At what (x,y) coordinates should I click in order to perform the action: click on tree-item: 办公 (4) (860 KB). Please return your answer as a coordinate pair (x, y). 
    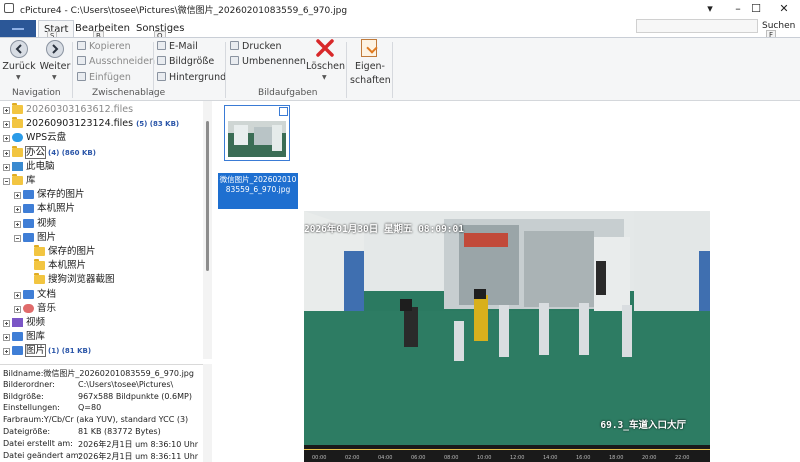
    Looking at the image, I should click on (101, 152).